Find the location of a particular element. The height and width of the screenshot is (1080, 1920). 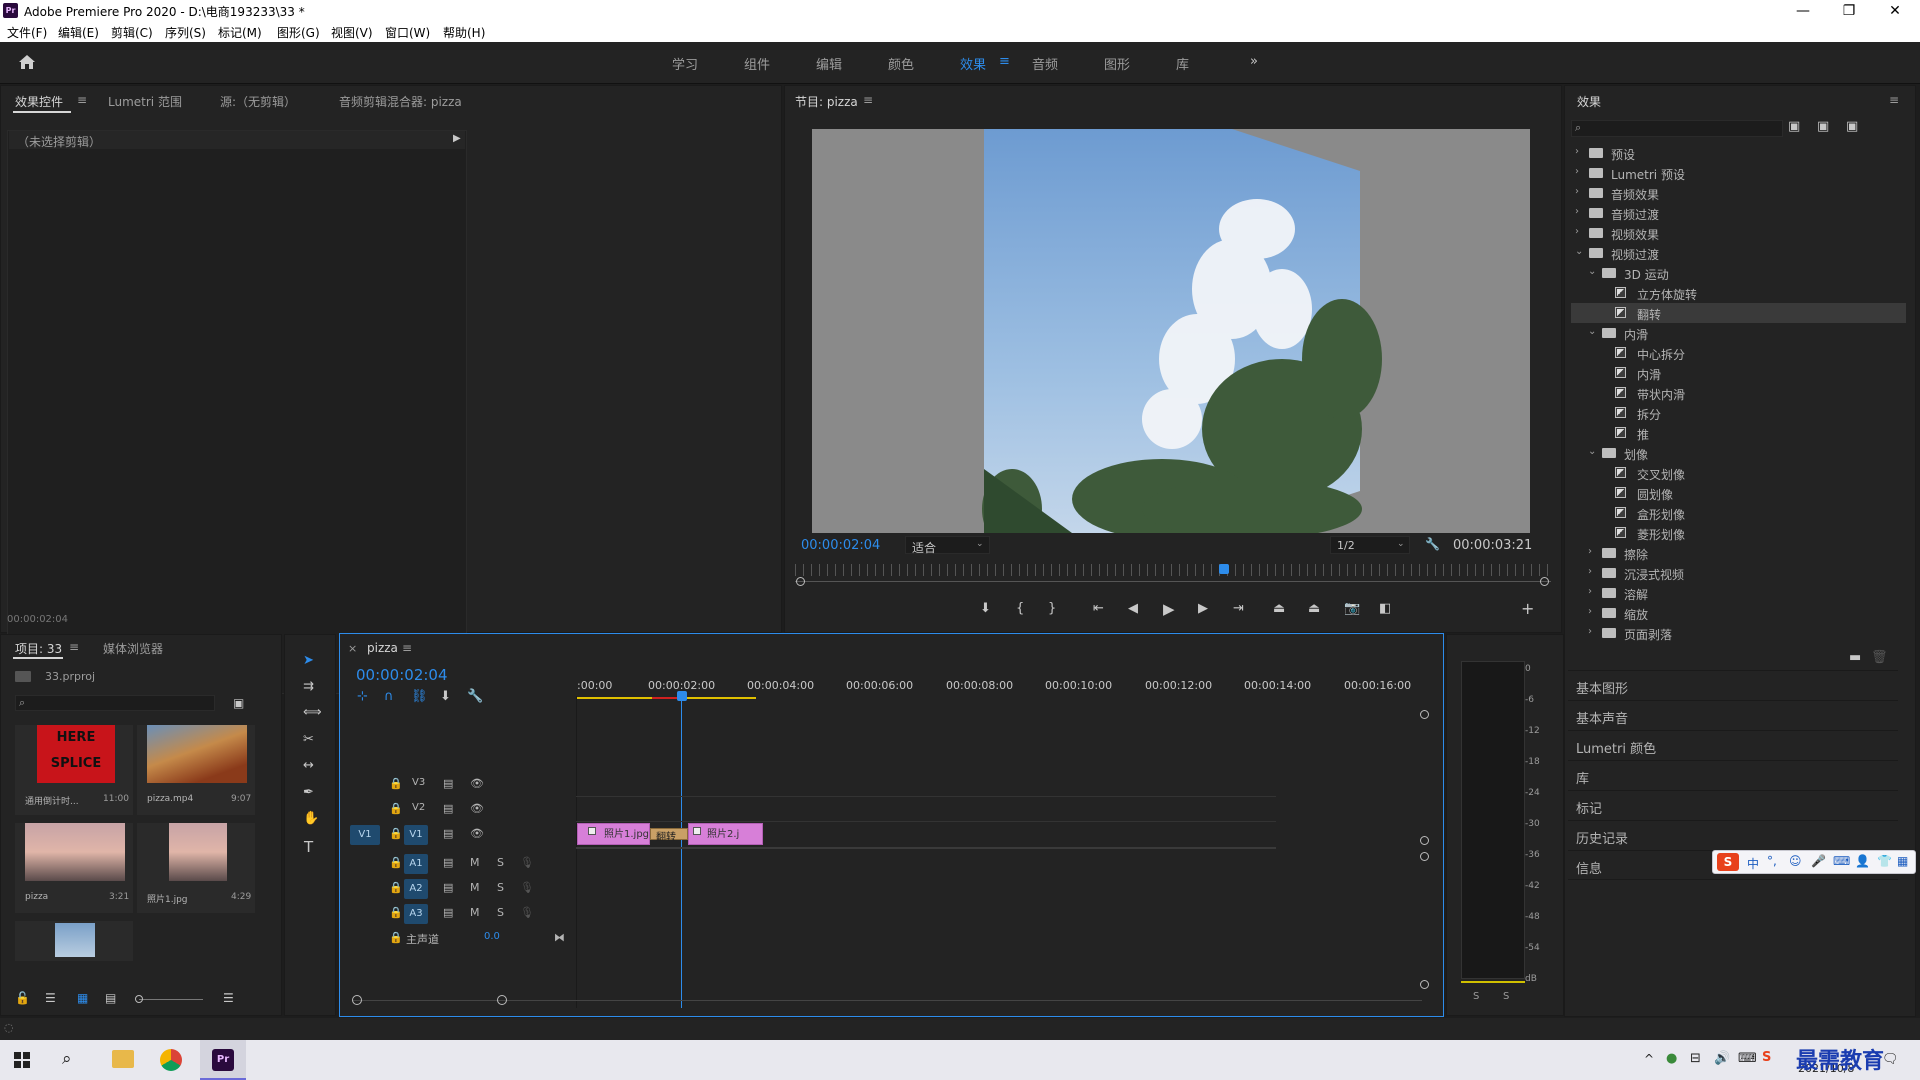

workspace-more-icon: » is located at coordinates (1254, 61).